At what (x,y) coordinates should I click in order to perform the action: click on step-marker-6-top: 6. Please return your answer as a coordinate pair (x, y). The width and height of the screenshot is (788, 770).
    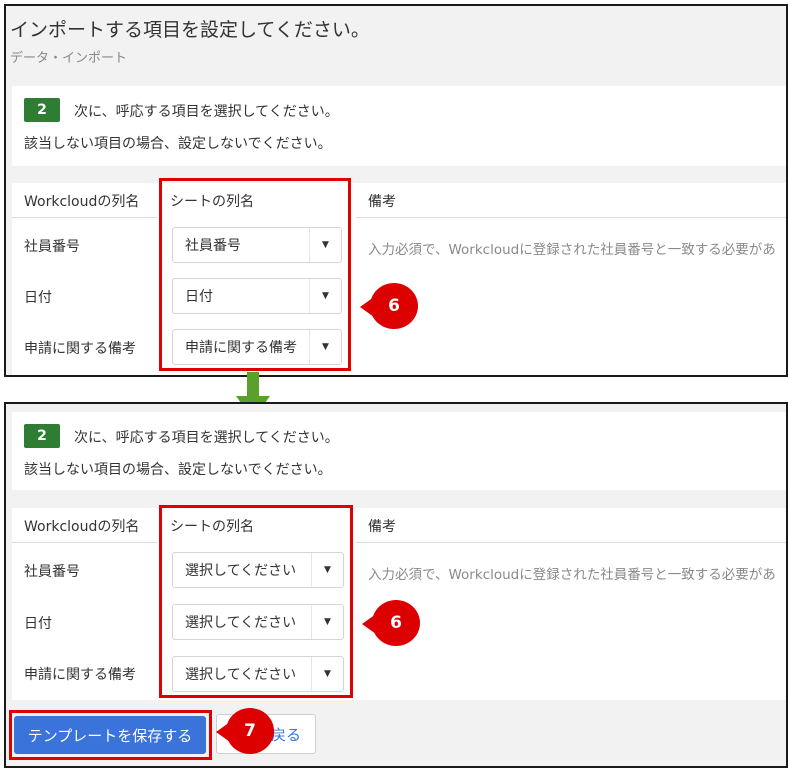
    Looking at the image, I should click on (392, 307).